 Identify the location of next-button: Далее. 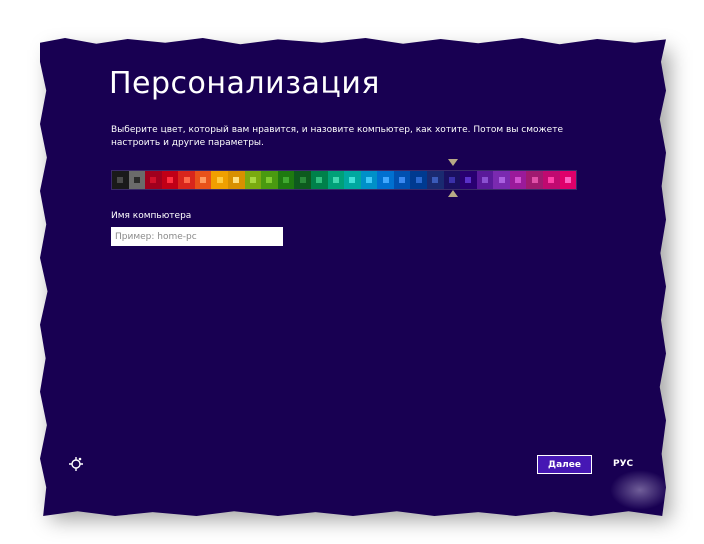
(564, 464).